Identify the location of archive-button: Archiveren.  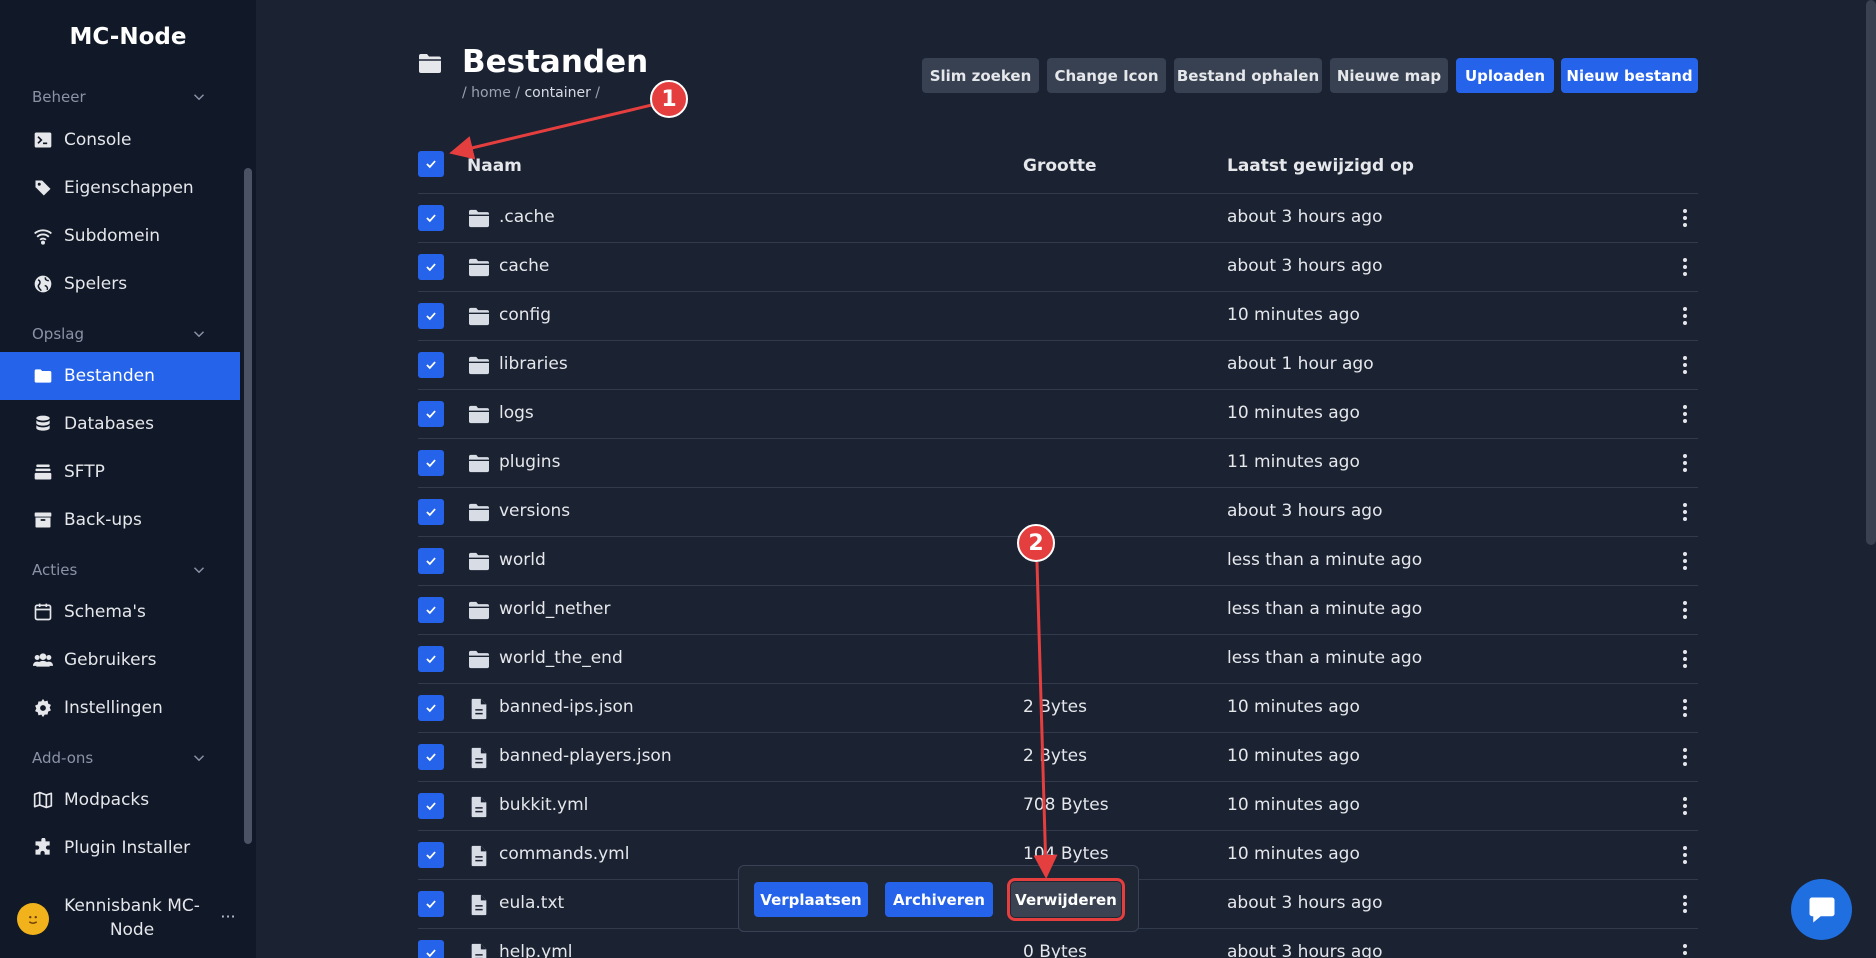
(939, 899).